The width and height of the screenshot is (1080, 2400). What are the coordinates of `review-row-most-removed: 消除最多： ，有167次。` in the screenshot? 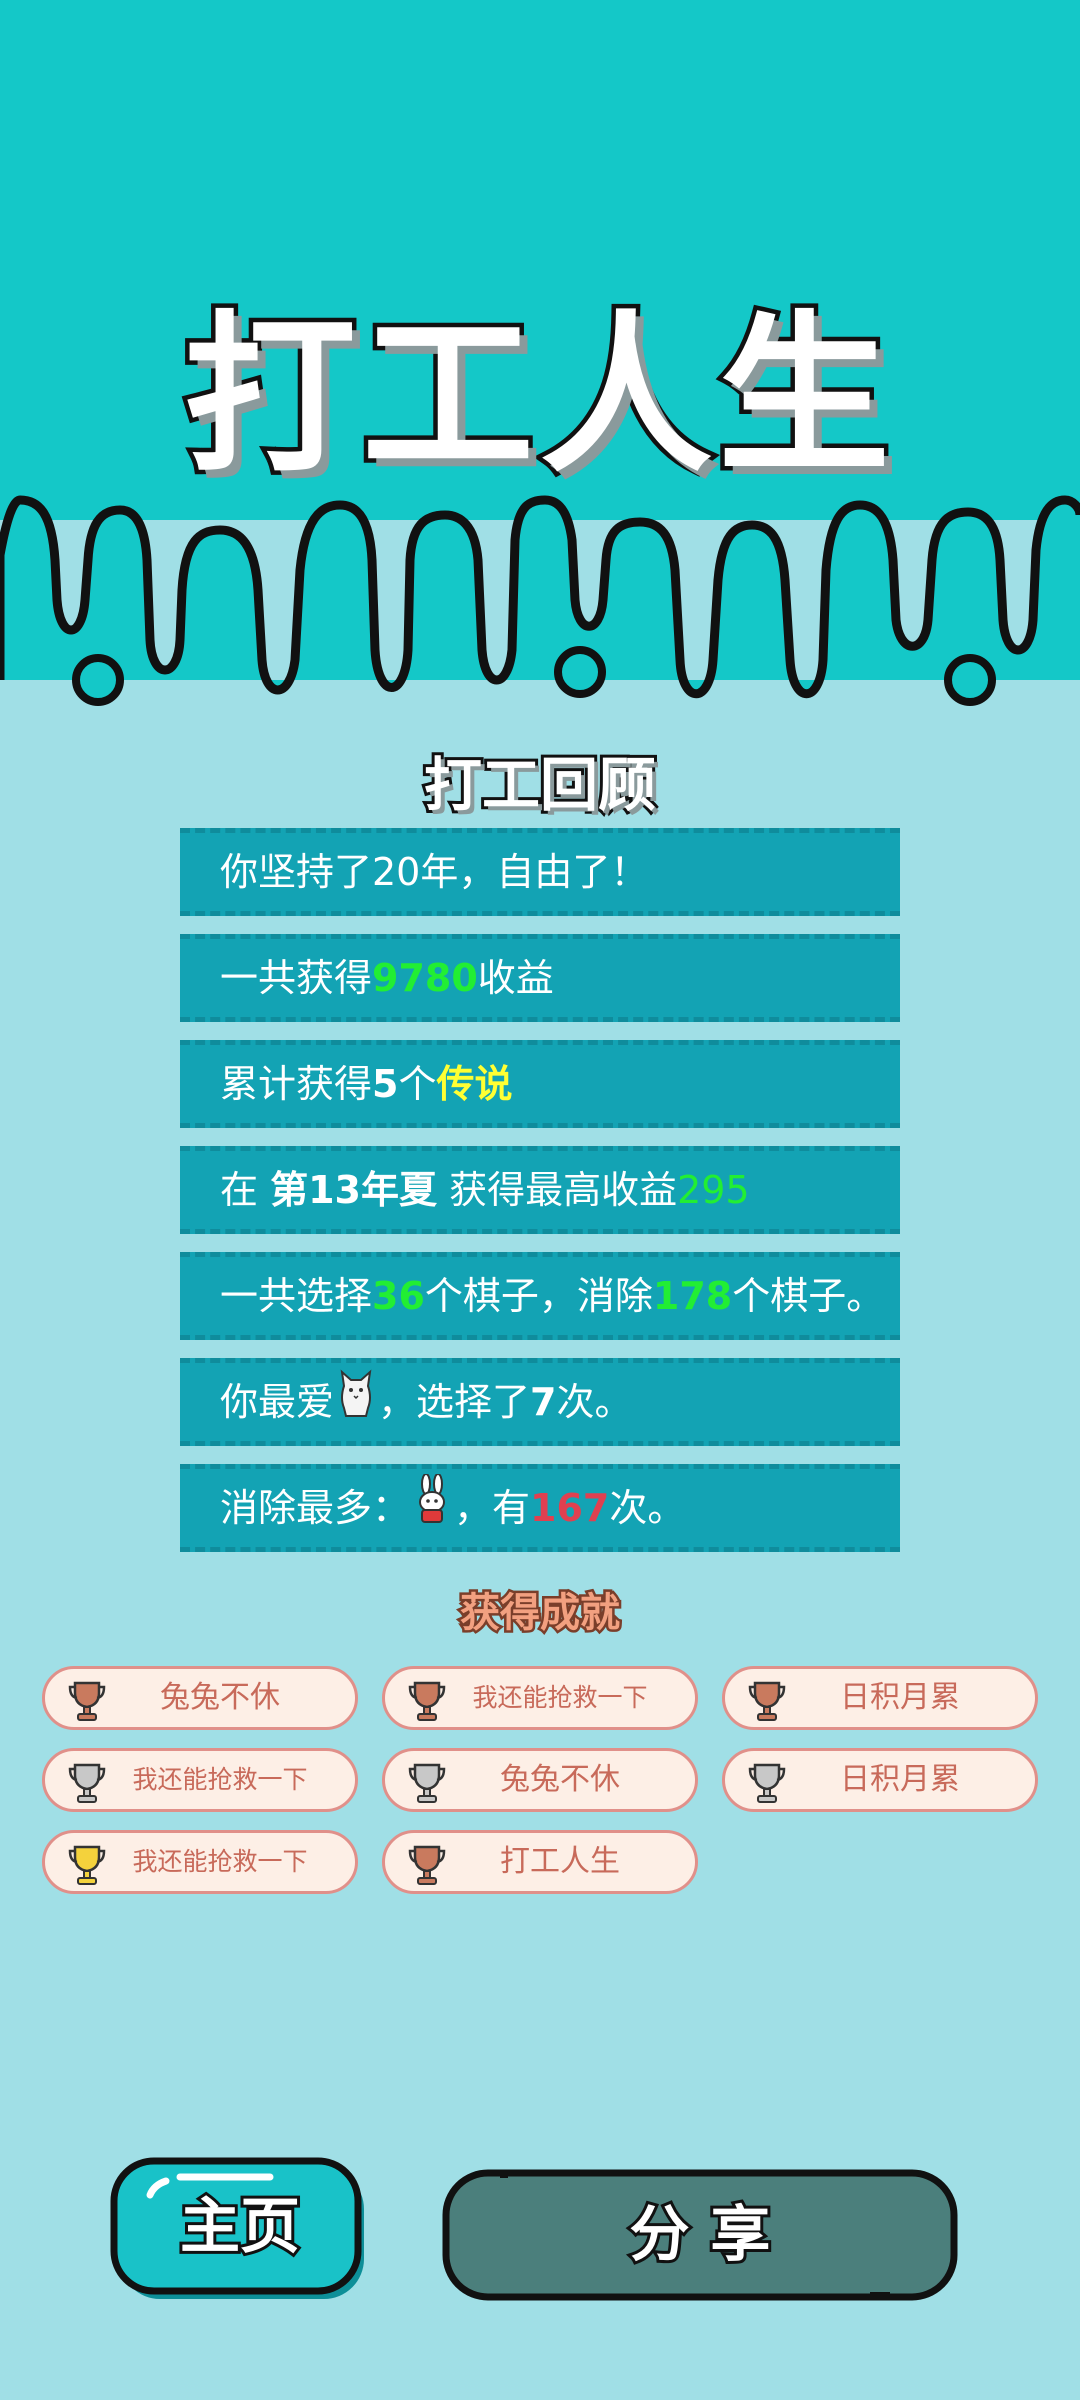 It's located at (540, 1508).